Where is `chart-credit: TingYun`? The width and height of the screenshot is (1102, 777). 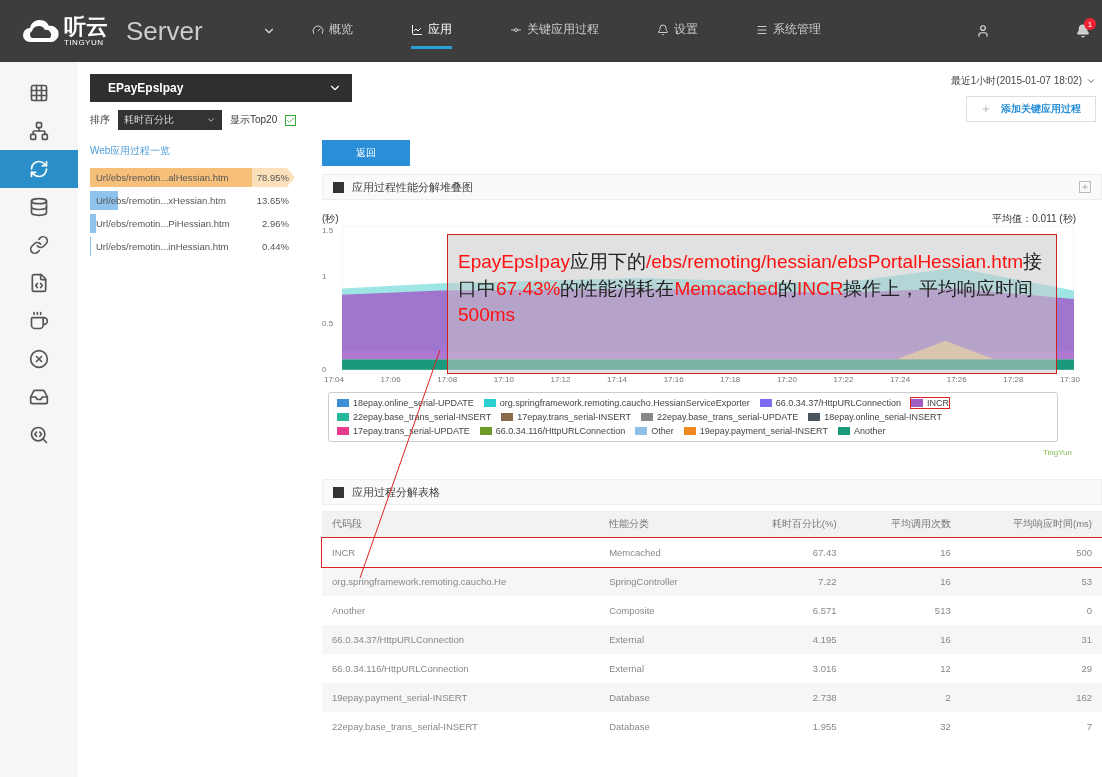 chart-credit: TingYun is located at coordinates (1057, 452).